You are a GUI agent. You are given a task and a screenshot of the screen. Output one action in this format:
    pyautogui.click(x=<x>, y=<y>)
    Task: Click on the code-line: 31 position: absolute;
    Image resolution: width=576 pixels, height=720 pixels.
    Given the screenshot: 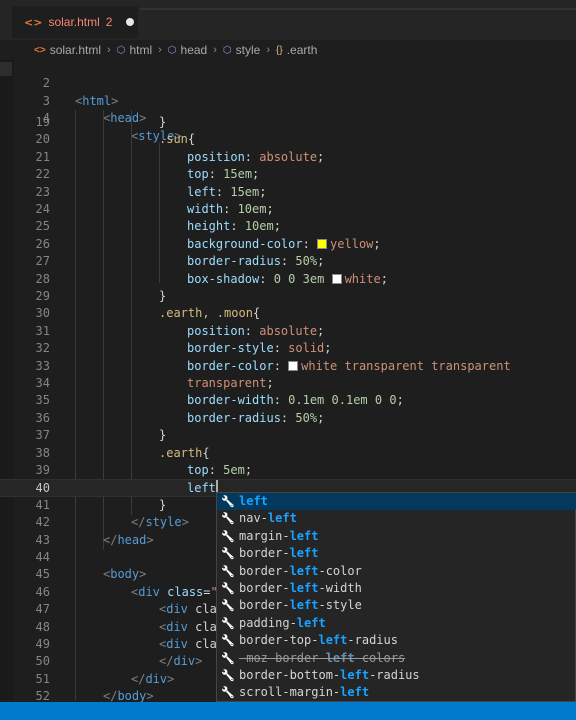 What is the action you would take?
    pyautogui.click(x=288, y=331)
    